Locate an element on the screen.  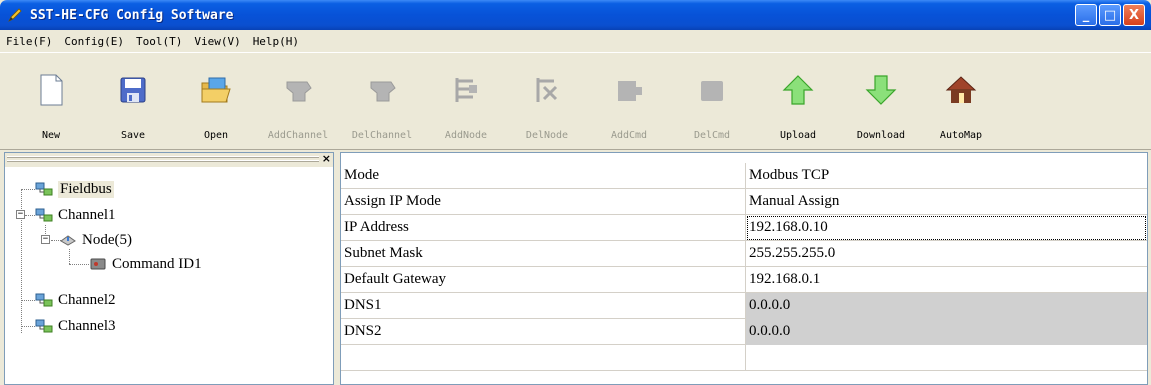
minimize-button: _ is located at coordinates (1086, 15).